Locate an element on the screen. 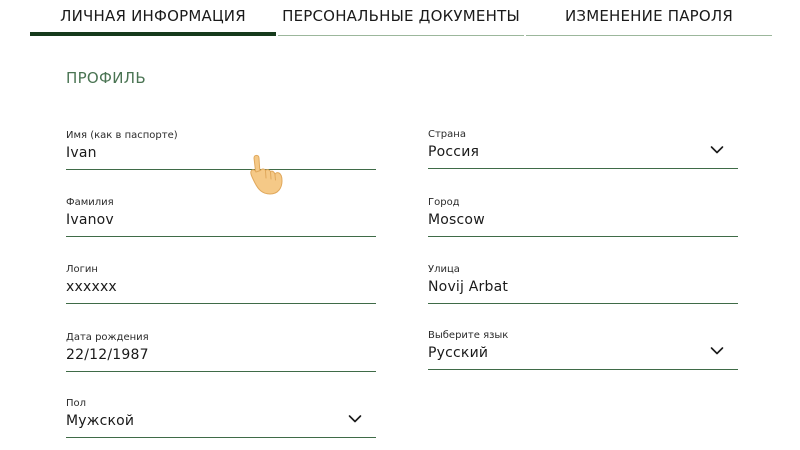 The height and width of the screenshot is (450, 800). tab-label: ИЗМЕНЕНИЕ ПАРОЛЯ is located at coordinates (649, 16).